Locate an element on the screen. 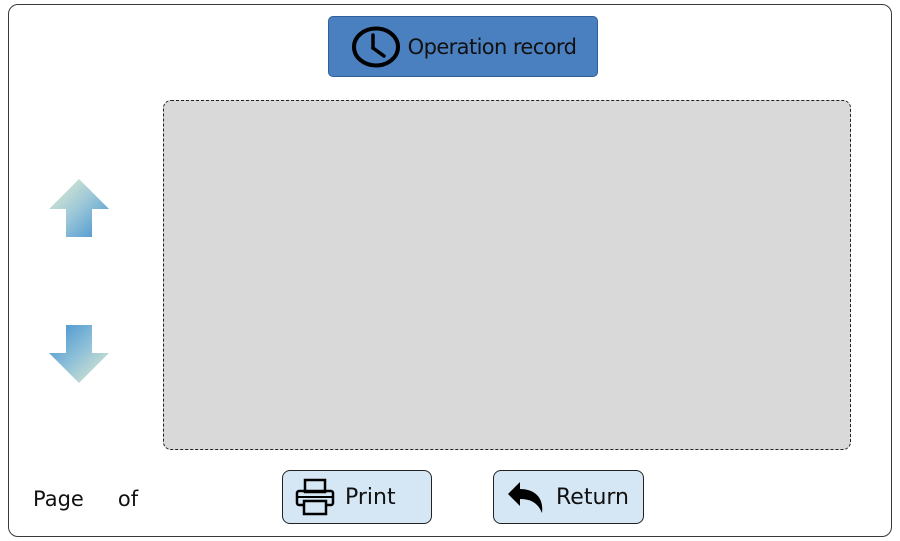 Image resolution: width=900 pixels, height=541 pixels. print-button: Print is located at coordinates (357, 497).